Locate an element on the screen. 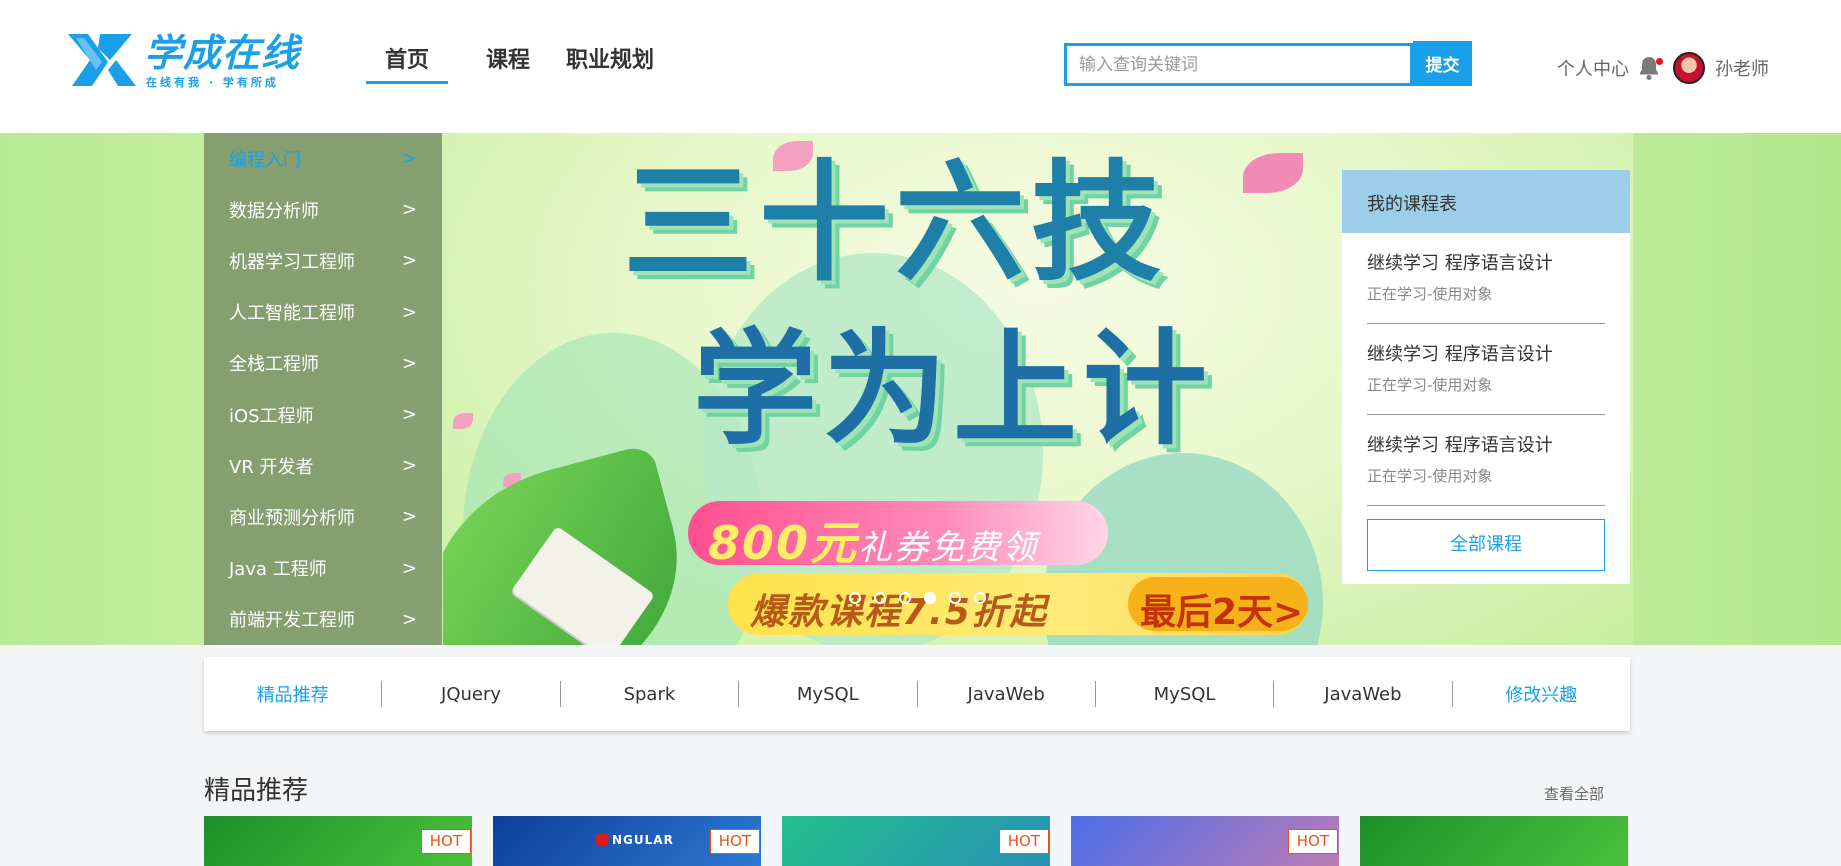 The height and width of the screenshot is (866, 1841). main-nav: 首页 课程 职业规划 is located at coordinates (529, 61).